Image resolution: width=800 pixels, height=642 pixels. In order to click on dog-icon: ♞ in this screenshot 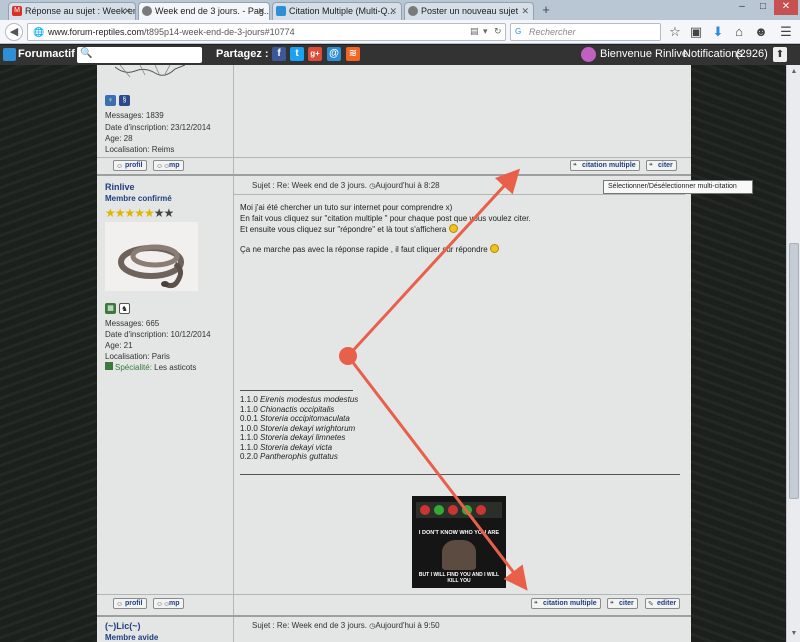, I will do `click(124, 308)`.